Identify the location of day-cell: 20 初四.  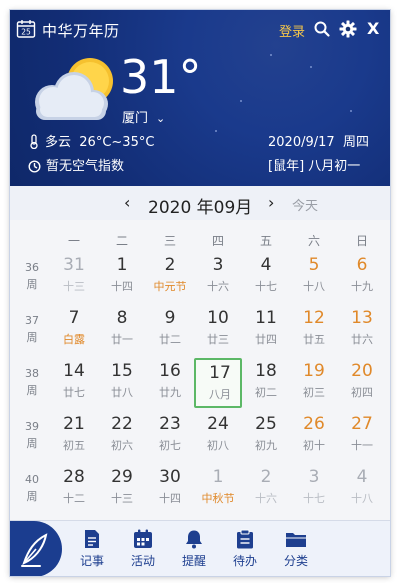
(362, 383).